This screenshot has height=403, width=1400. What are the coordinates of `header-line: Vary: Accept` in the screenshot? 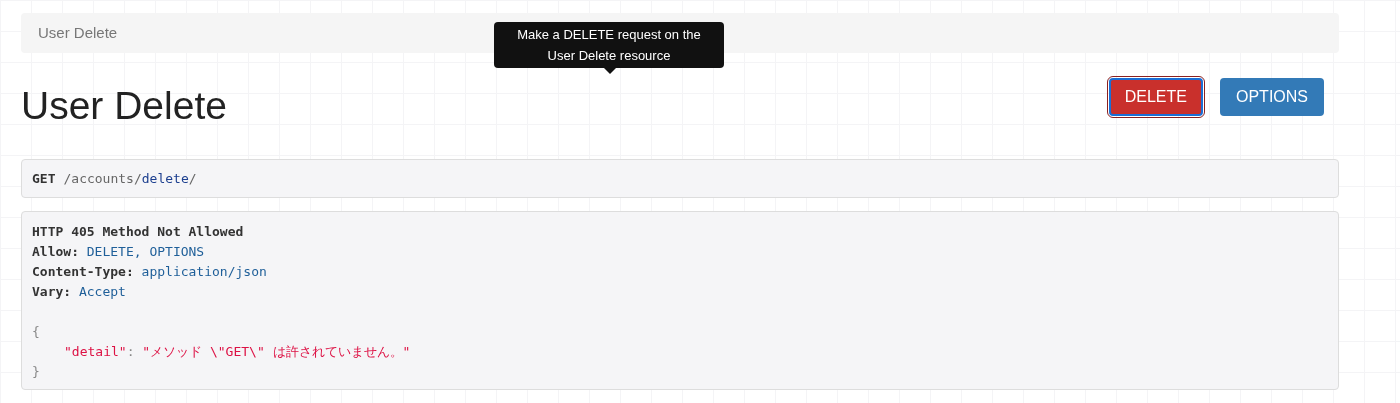 It's located at (79, 292).